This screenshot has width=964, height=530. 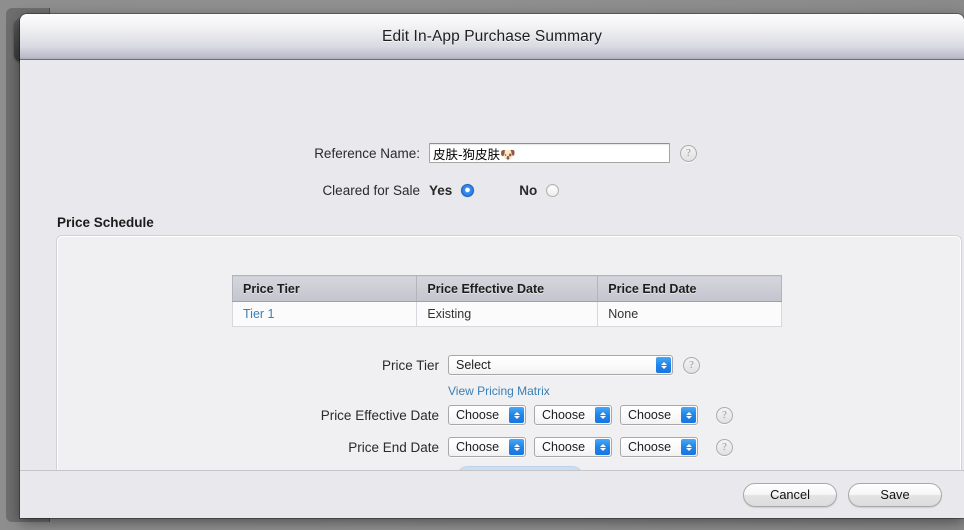 I want to click on price-end-date-month-select: Choose, so click(x=487, y=447).